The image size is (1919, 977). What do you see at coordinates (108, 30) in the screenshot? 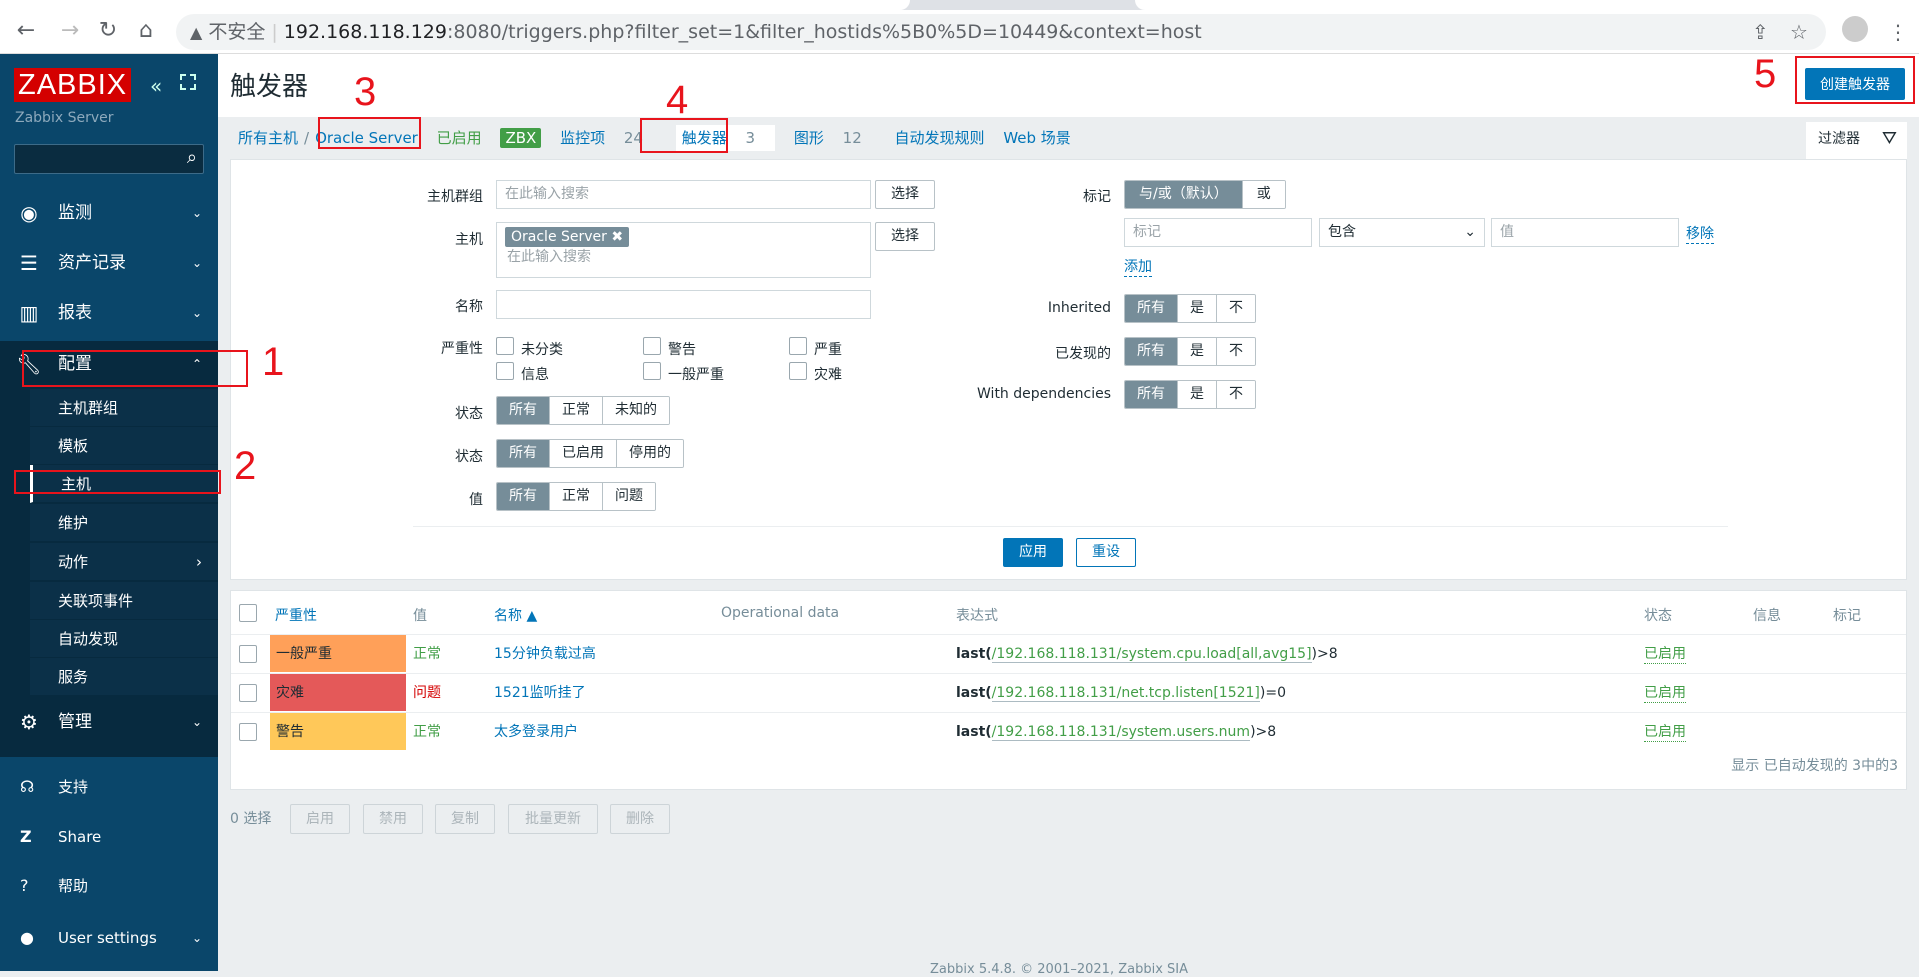
I see `reload-icon: ↻` at bounding box center [108, 30].